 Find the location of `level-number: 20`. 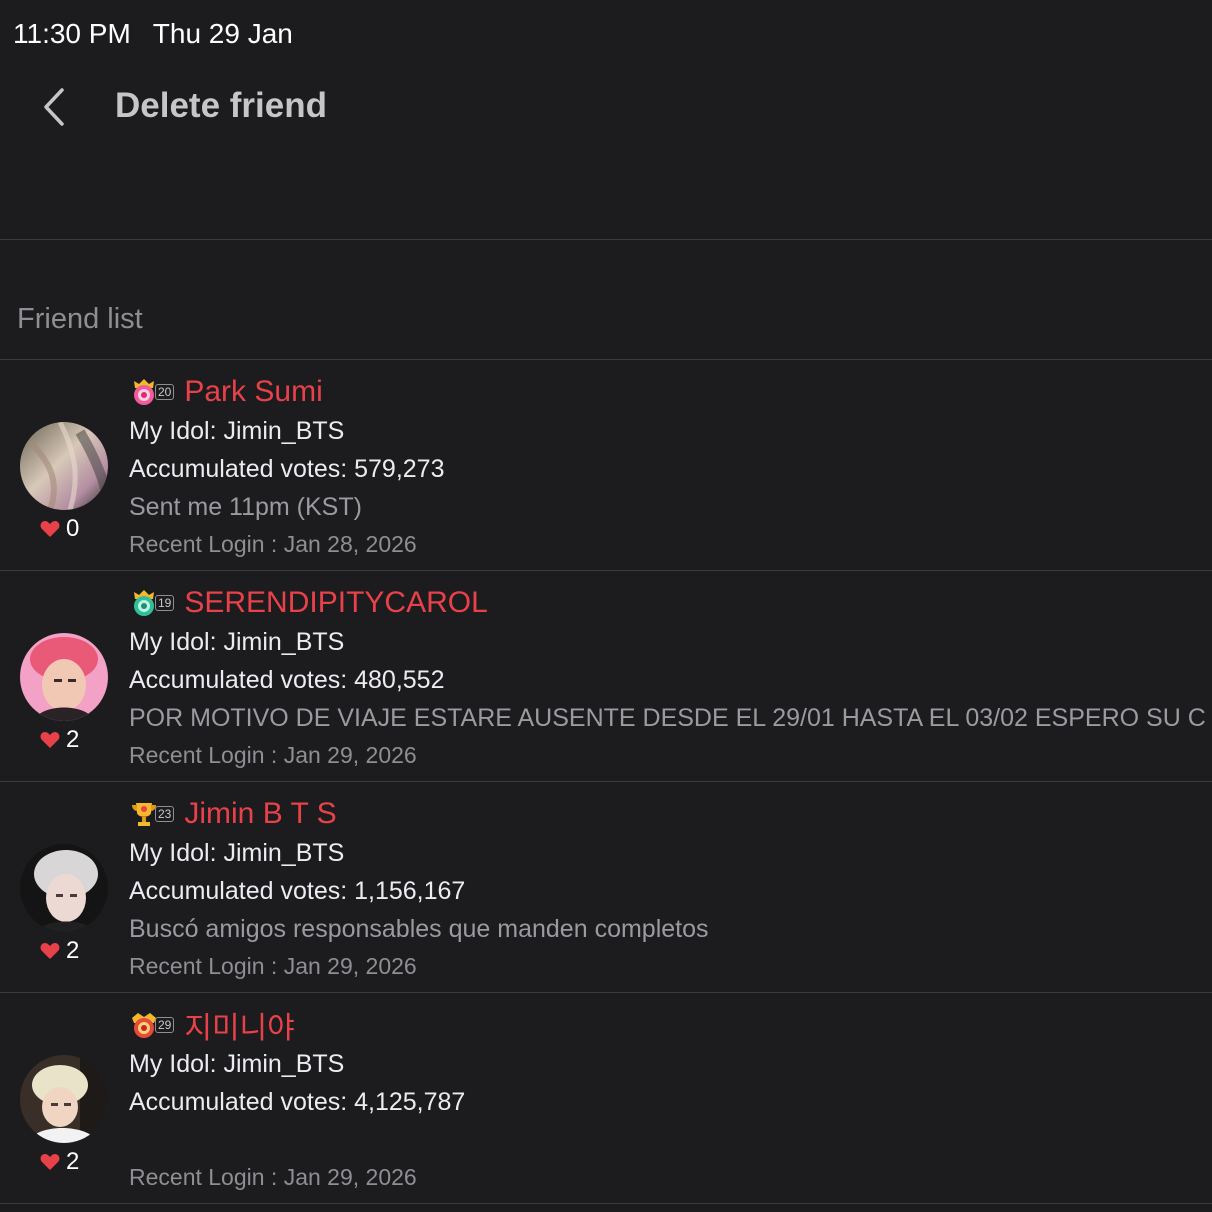

level-number: 20 is located at coordinates (165, 392).